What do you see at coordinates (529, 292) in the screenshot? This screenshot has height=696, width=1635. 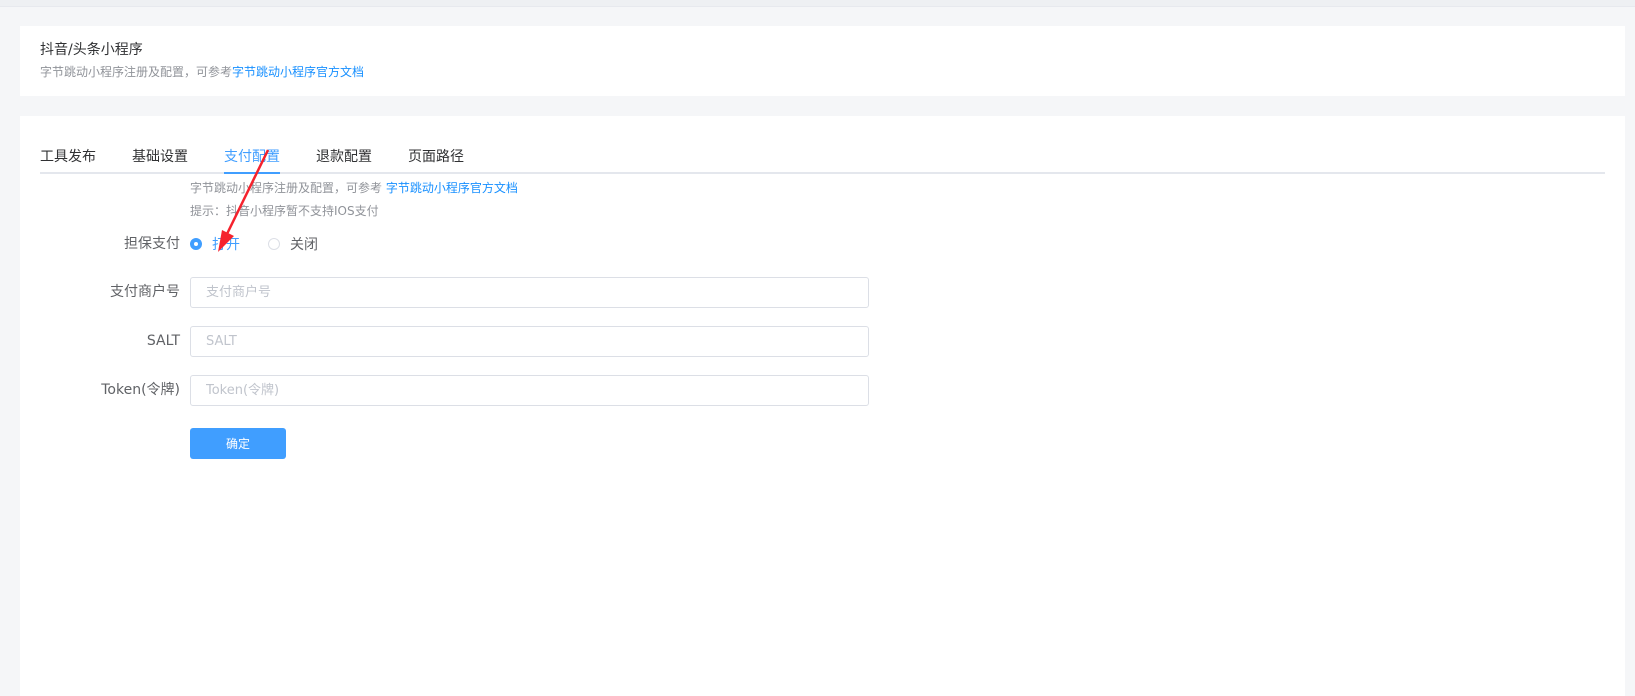 I see `merchant-id-input` at bounding box center [529, 292].